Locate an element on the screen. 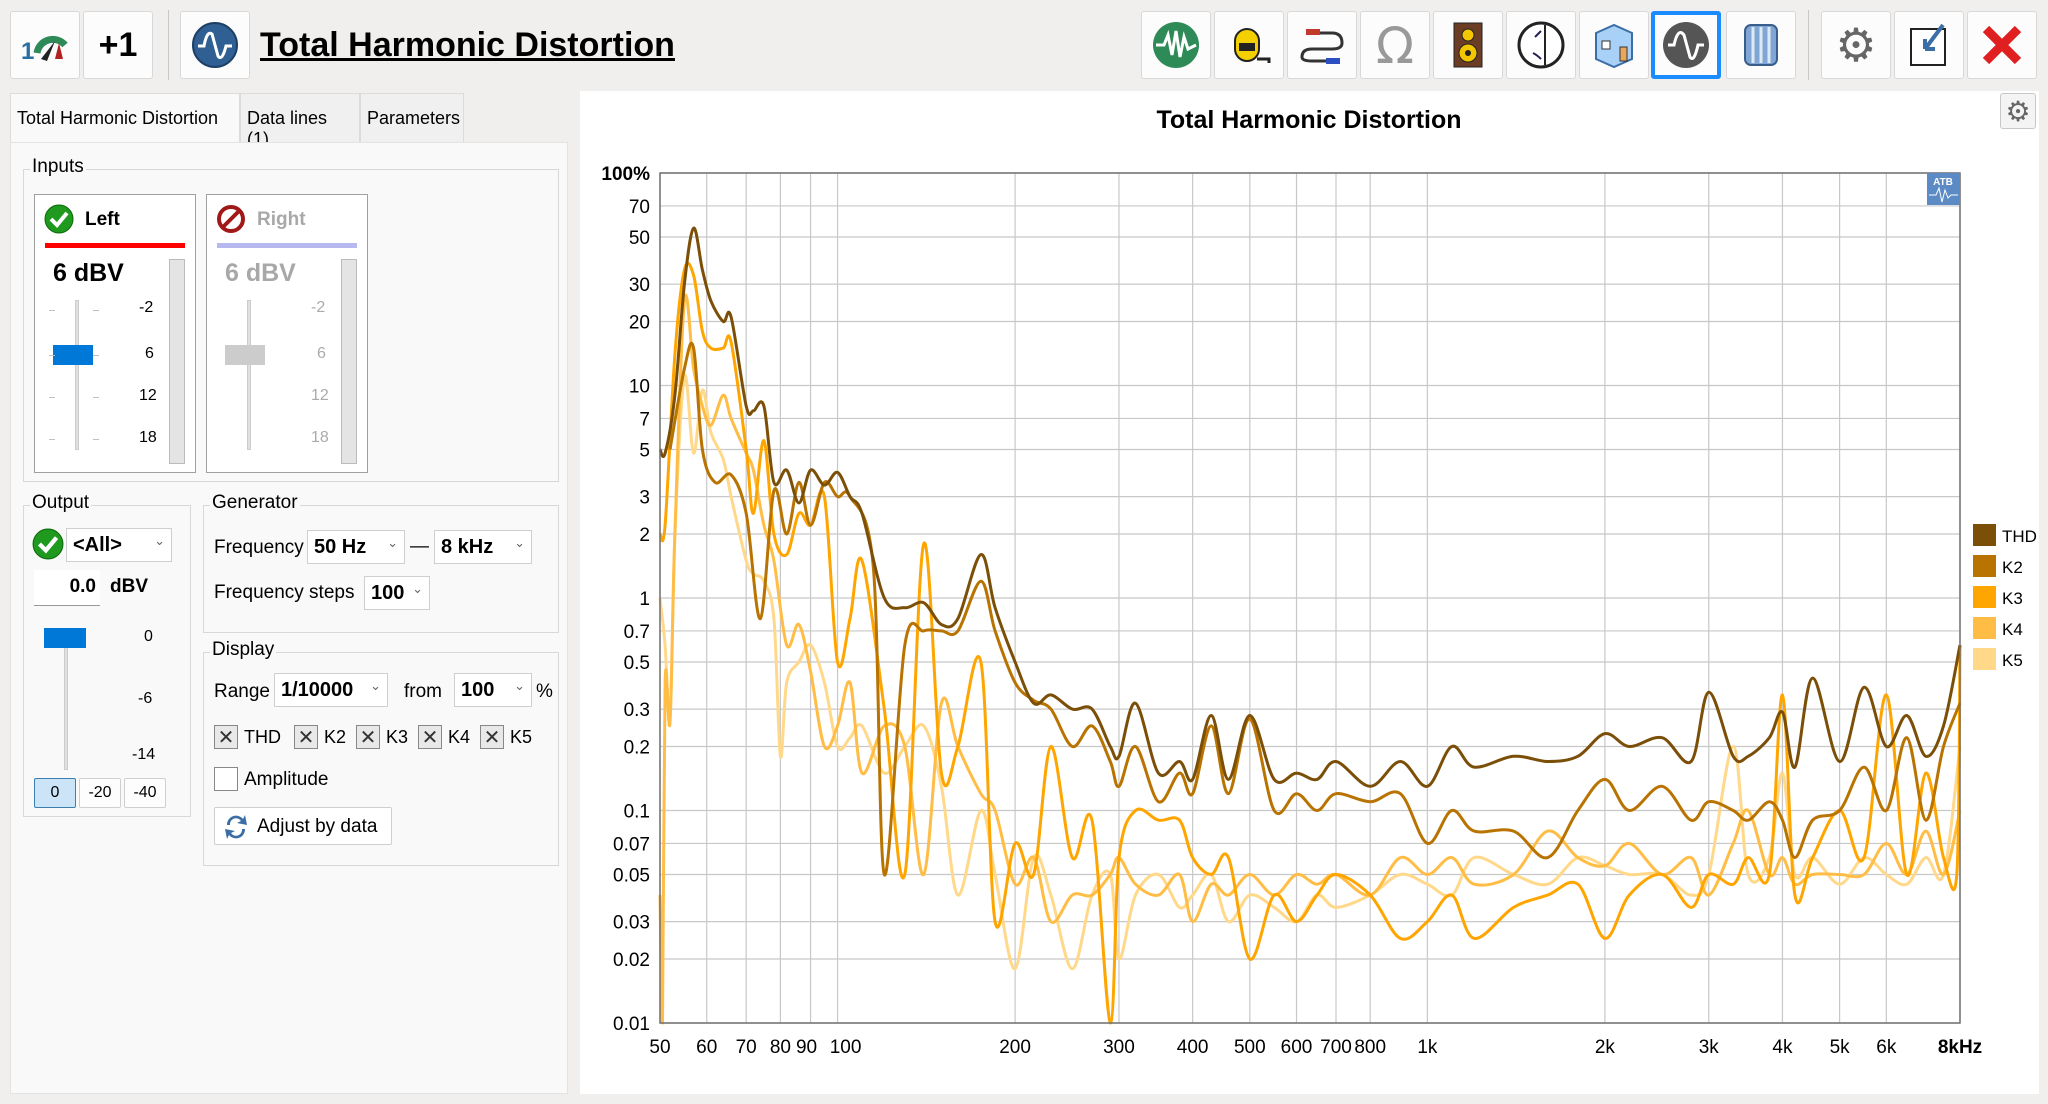 The image size is (2048, 1104). x-tick-label: 6k is located at coordinates (1886, 1047).